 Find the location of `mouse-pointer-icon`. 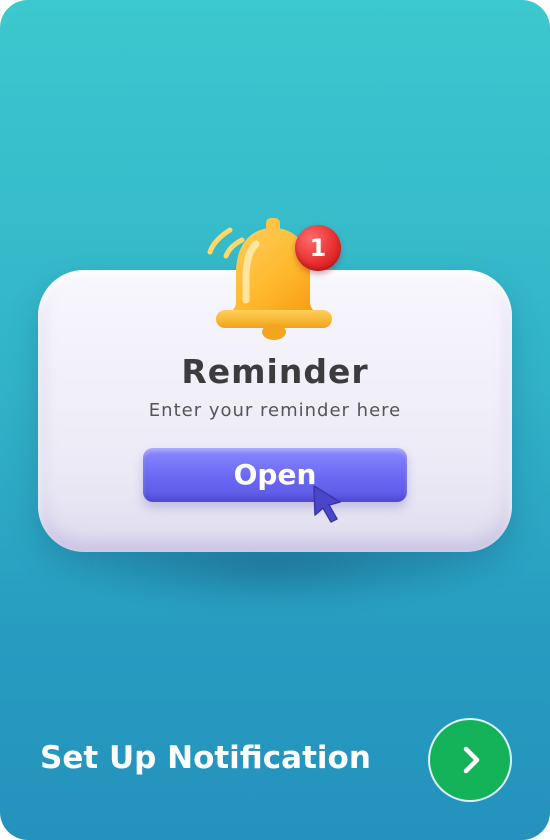

mouse-pointer-icon is located at coordinates (328, 504).